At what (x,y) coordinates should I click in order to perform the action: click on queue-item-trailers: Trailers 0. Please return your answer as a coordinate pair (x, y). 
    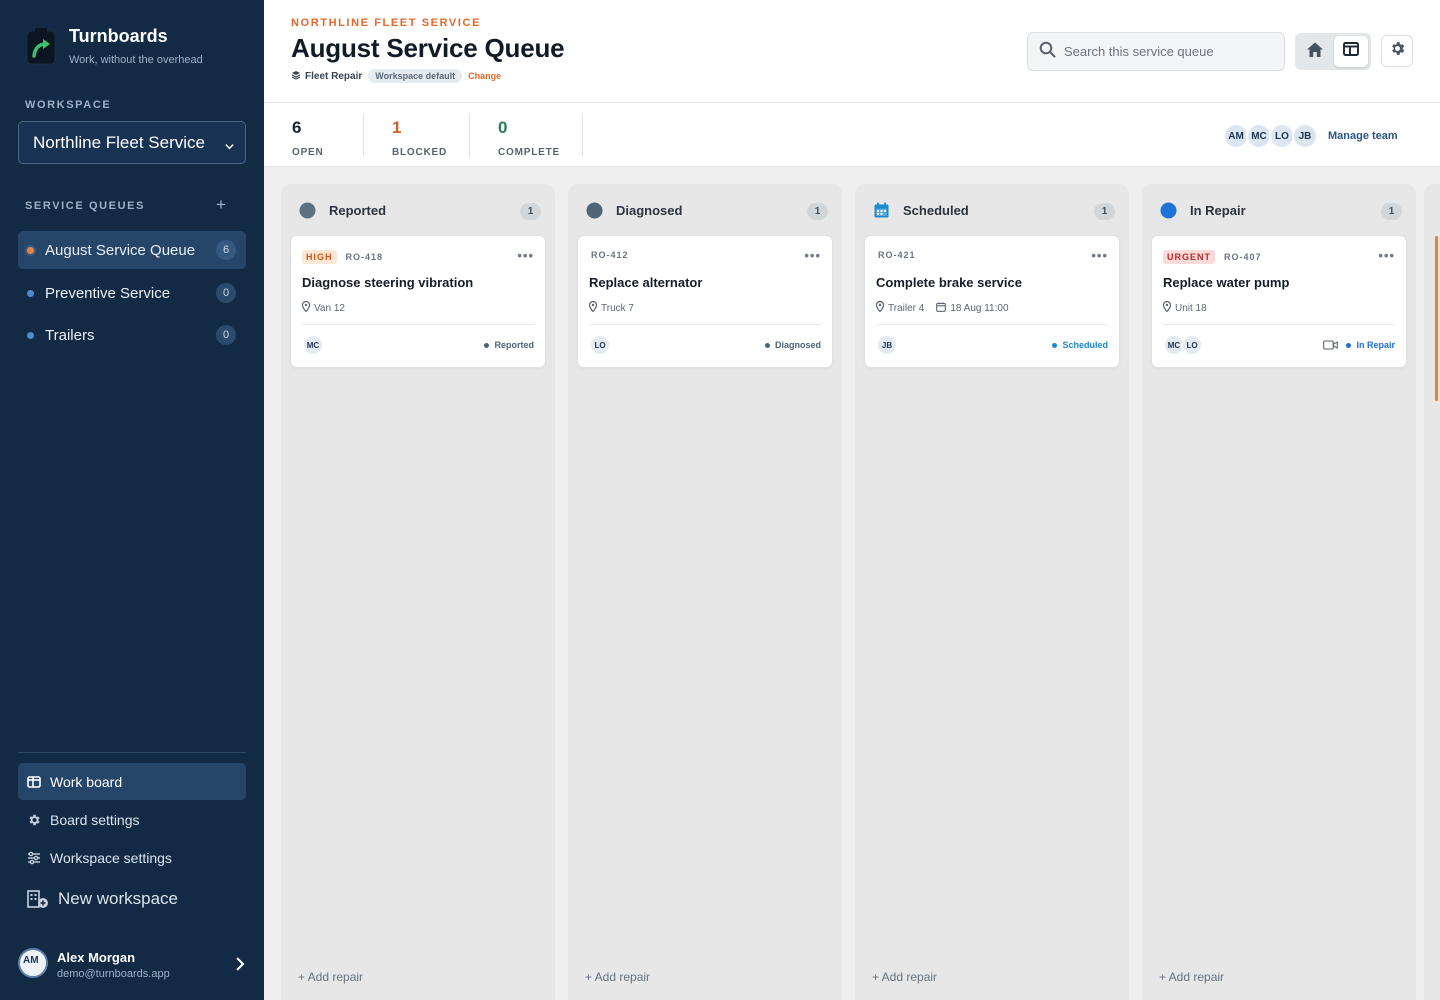
    Looking at the image, I should click on (132, 335).